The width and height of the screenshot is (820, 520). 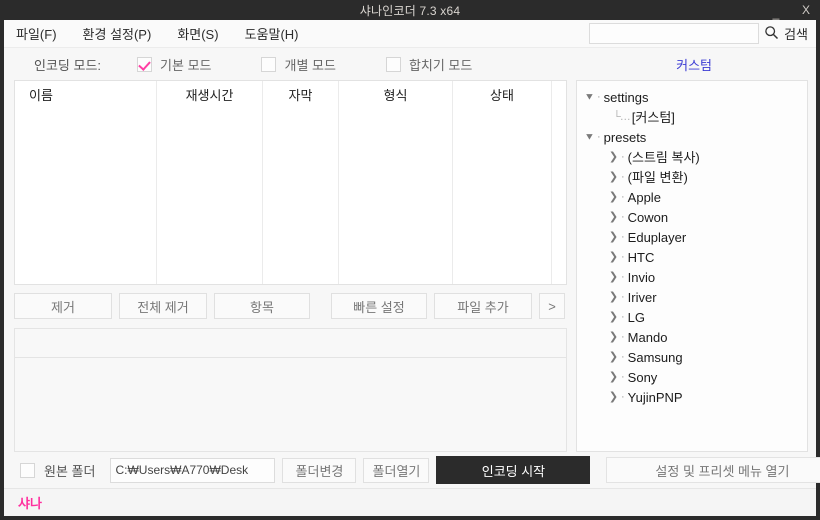 I want to click on file-table-col-extra, so click(x=559, y=196).